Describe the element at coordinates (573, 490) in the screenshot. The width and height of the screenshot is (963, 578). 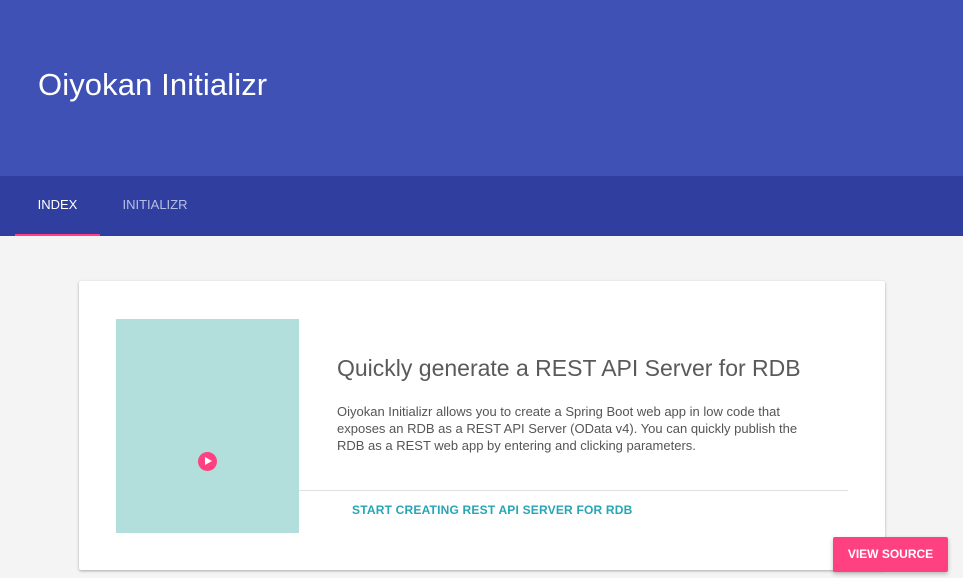
I see `card-divider` at that location.